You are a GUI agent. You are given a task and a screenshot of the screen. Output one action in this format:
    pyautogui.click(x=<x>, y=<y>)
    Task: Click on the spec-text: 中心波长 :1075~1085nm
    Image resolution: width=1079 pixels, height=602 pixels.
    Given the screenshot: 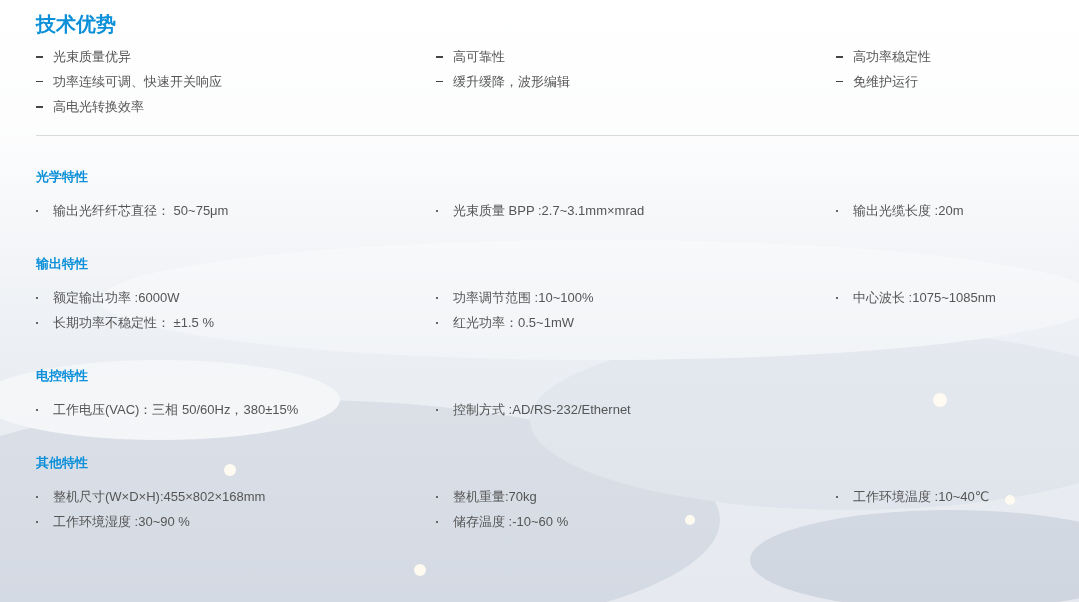 What is the action you would take?
    pyautogui.click(x=924, y=297)
    